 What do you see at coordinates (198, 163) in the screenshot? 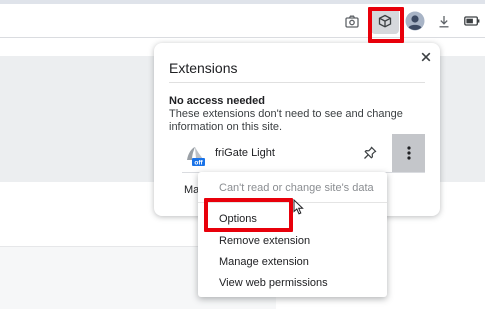
I see `extension-badge: off` at bounding box center [198, 163].